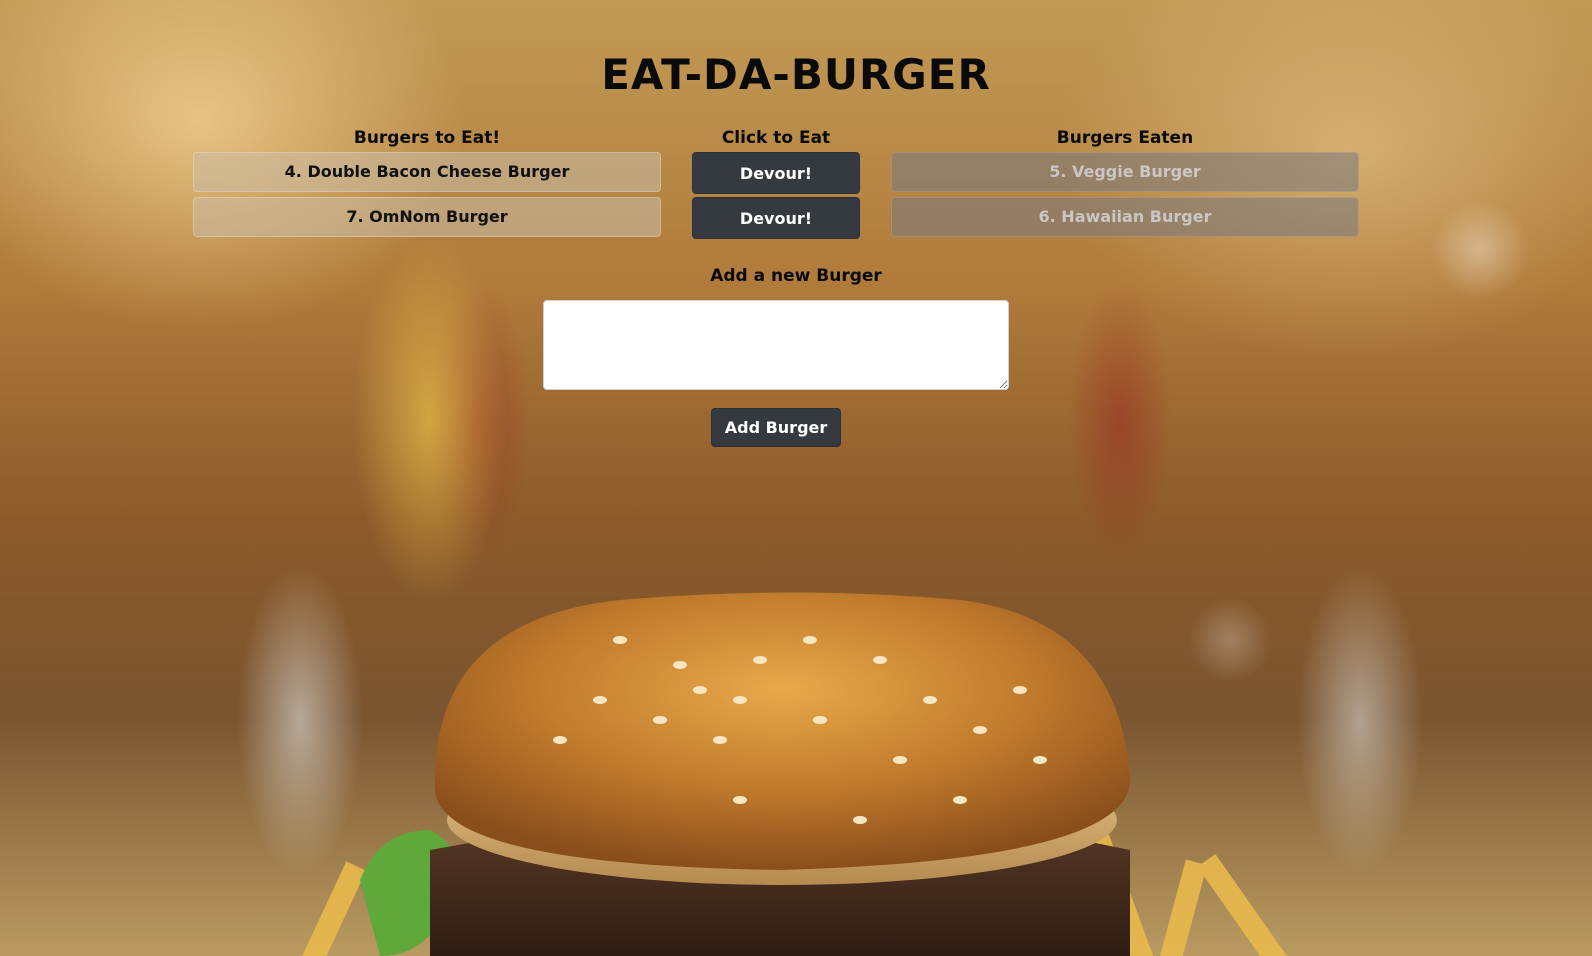 The width and height of the screenshot is (1592, 956). Describe the element at coordinates (776, 138) in the screenshot. I see `click-to-eat-heading: Click to Eat` at that location.